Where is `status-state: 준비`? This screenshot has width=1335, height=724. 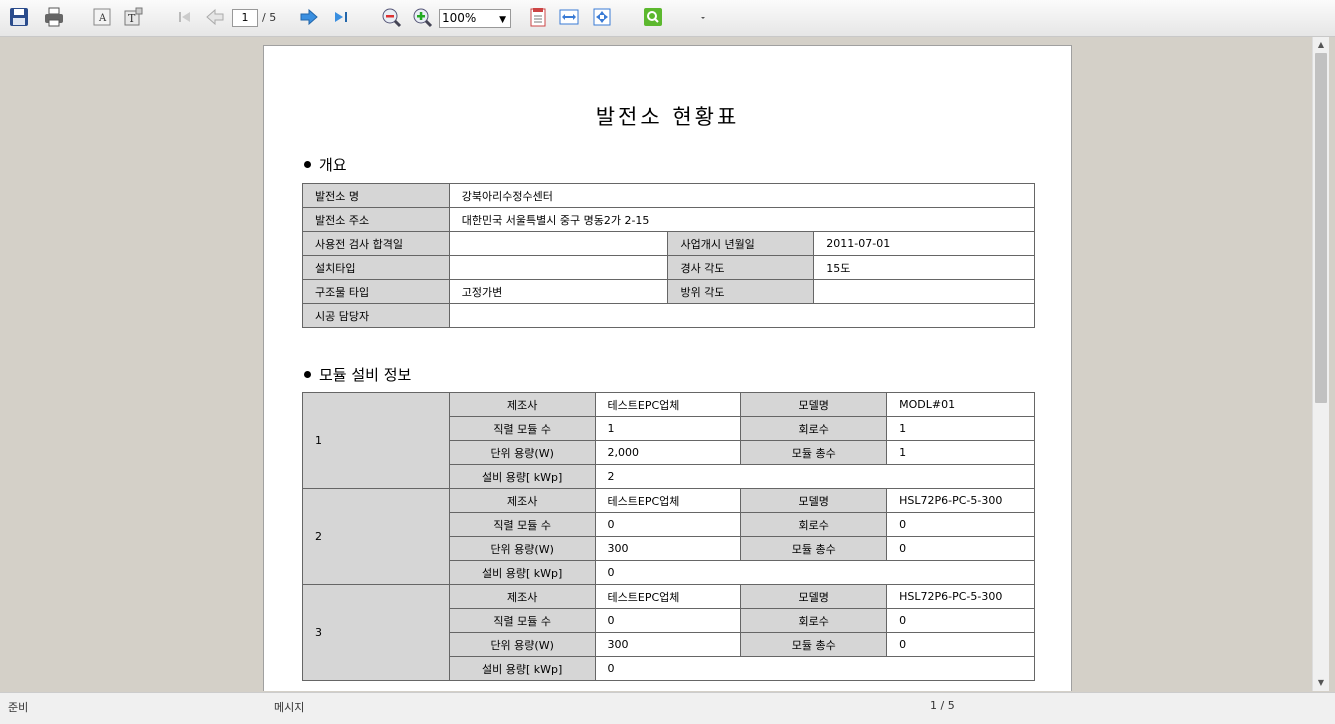
status-state: 준비 is located at coordinates (18, 707).